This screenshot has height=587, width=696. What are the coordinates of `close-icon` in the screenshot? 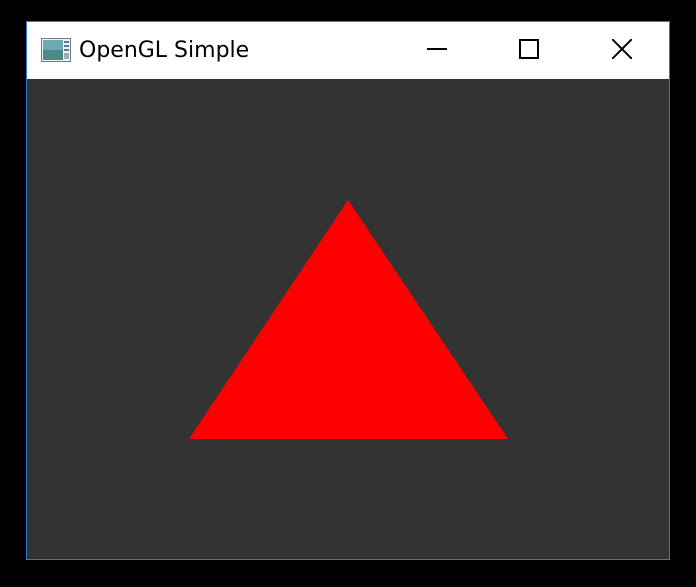 It's located at (622, 50).